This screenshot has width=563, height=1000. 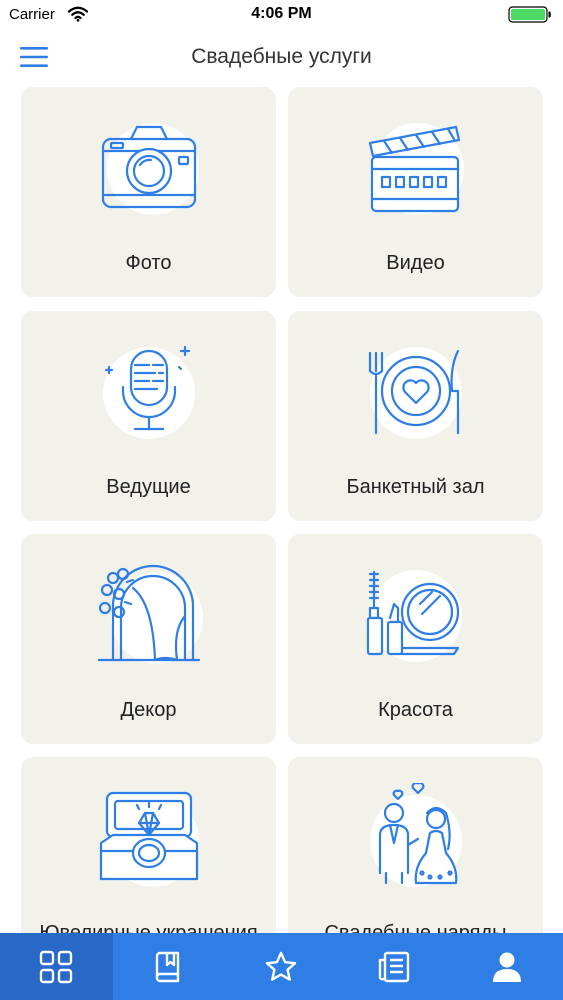 What do you see at coordinates (415, 487) in the screenshot?
I see `category-label: Банкетный зал` at bounding box center [415, 487].